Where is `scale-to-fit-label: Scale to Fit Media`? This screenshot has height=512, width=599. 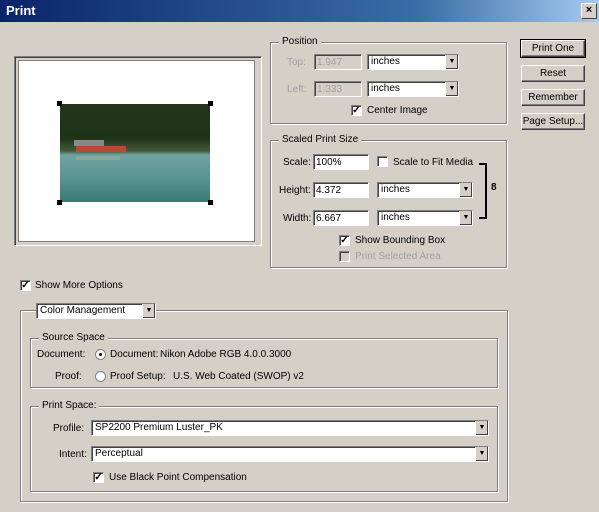
scale-to-fit-label: Scale to Fit Media is located at coordinates (433, 162).